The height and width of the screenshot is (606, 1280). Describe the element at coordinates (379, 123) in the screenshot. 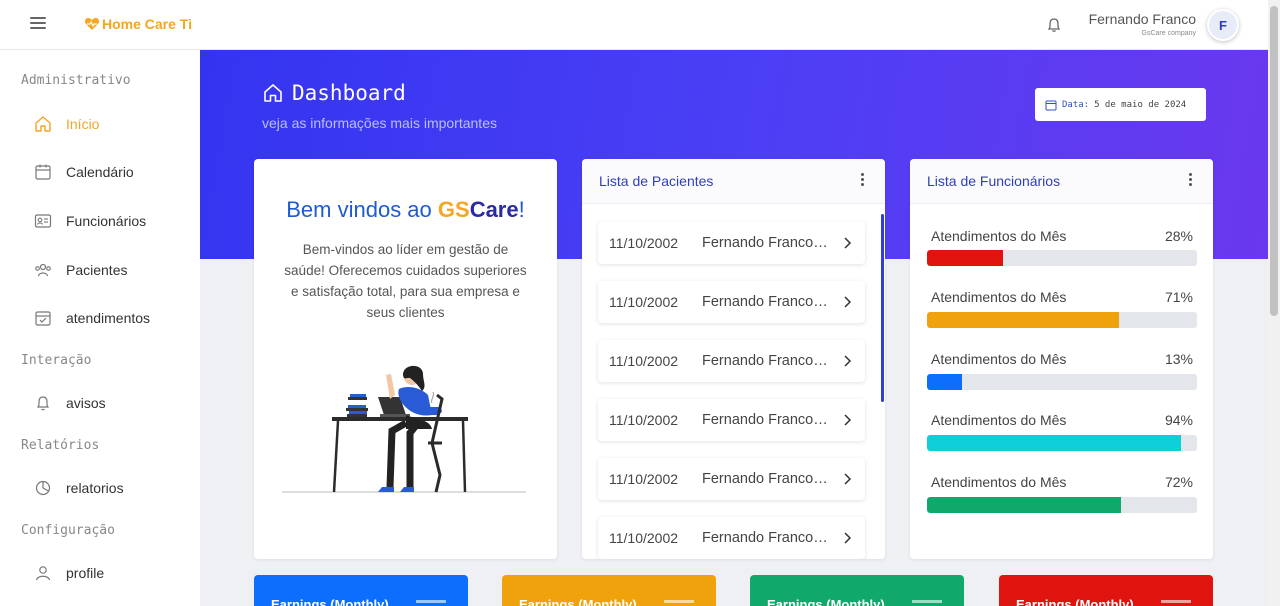

I see `page-subtitle: veja as informações mais importantes` at that location.